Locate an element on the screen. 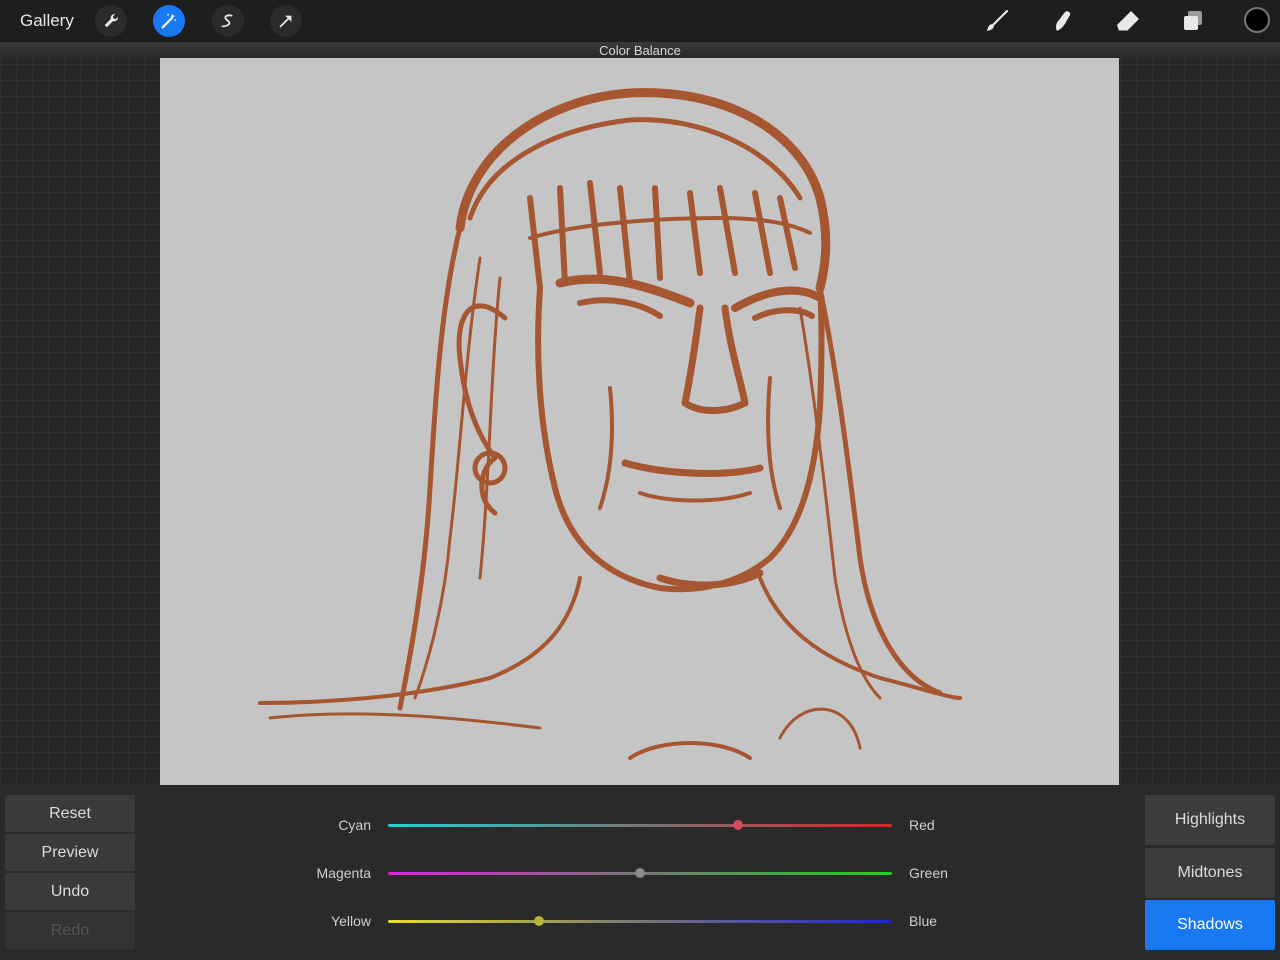 The height and width of the screenshot is (960, 1280). top-toolbar: Gallery is located at coordinates (640, 21).